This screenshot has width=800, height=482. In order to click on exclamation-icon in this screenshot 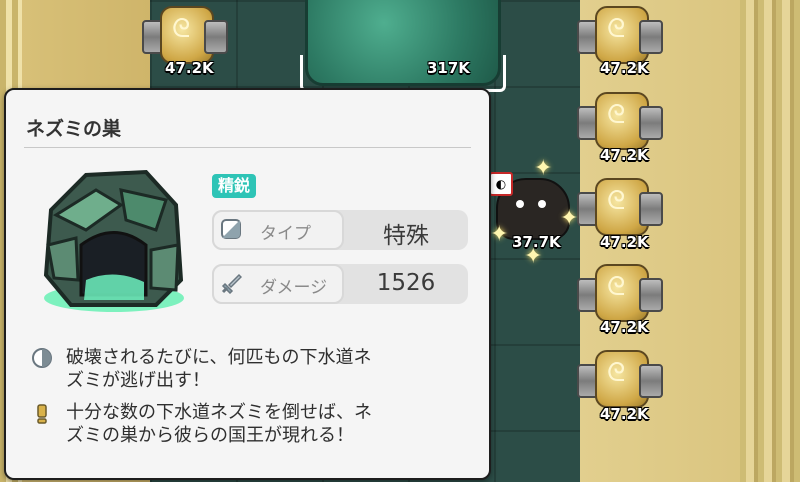, I will do `click(42, 414)`.